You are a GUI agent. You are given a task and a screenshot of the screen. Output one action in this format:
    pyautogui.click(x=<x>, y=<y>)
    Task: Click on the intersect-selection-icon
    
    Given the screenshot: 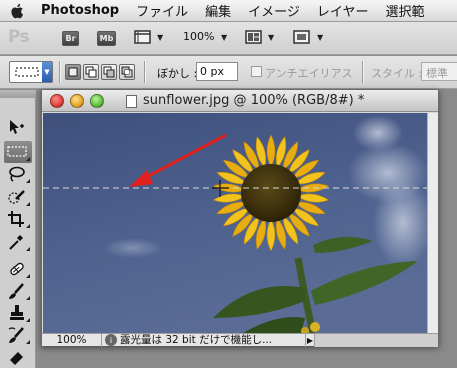 What is the action you would take?
    pyautogui.click(x=127, y=72)
    